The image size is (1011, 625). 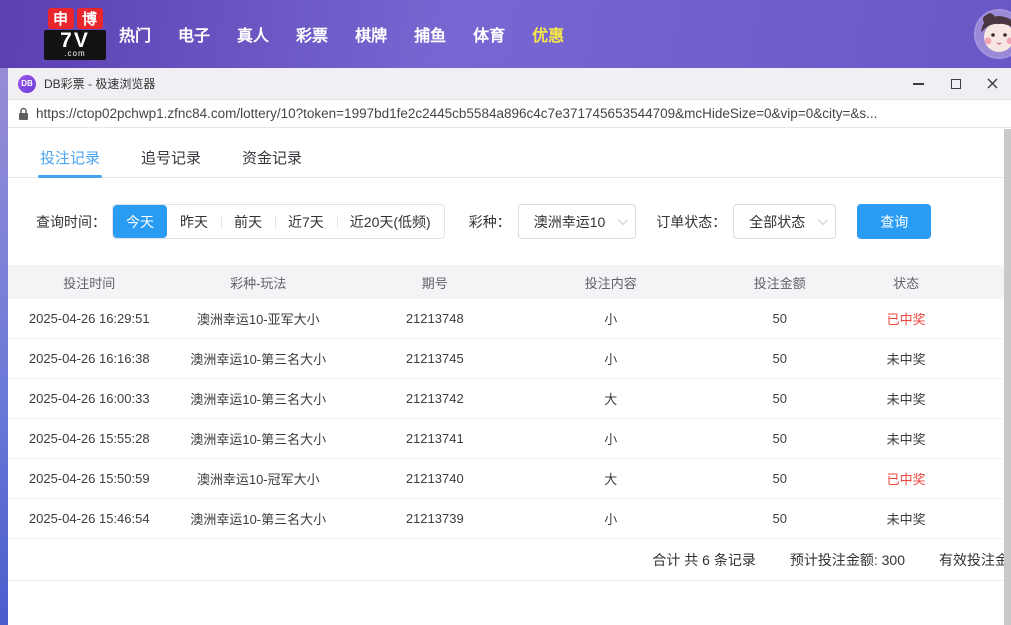 I want to click on cell-r4-c3: 21213741, so click(x=434, y=438).